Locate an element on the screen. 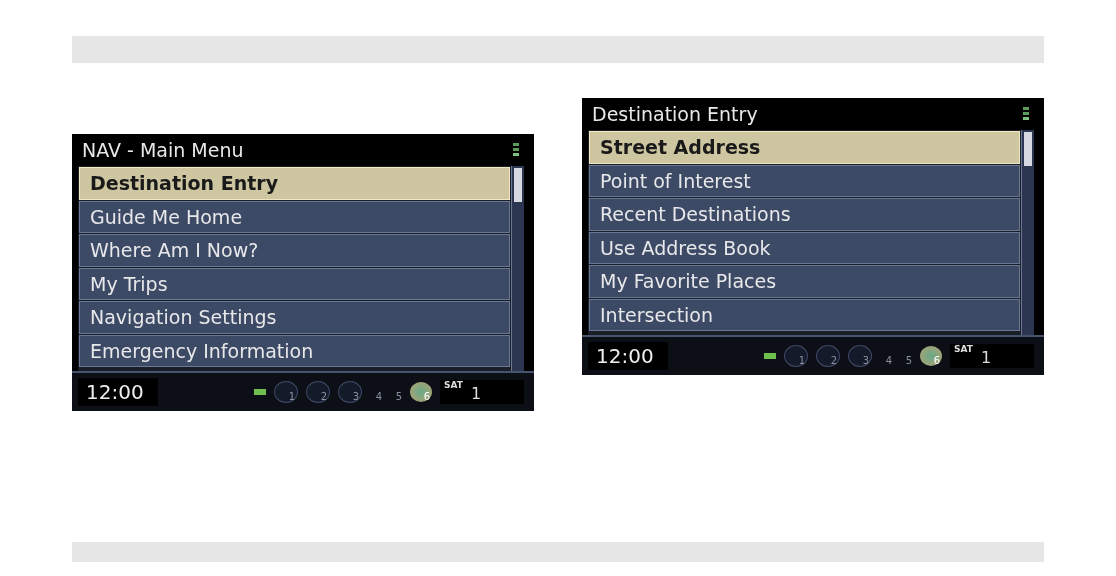 The width and height of the screenshot is (1116, 576). menu-item: Street Address is located at coordinates (804, 147).